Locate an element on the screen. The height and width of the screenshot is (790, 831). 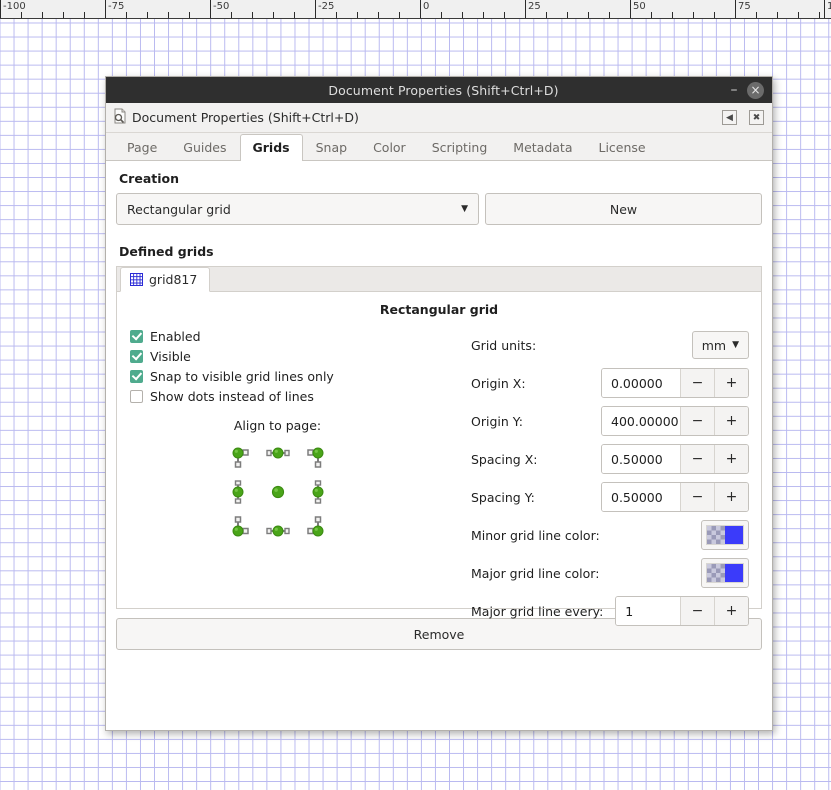
spacing-y-spinbutton: 0.50000 − + is located at coordinates (675, 497).